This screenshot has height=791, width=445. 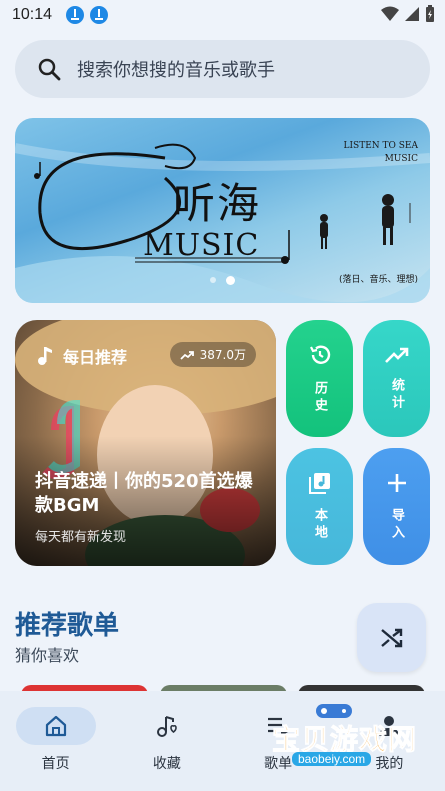 I want to click on carousel-dot-active, so click(x=230, y=280).